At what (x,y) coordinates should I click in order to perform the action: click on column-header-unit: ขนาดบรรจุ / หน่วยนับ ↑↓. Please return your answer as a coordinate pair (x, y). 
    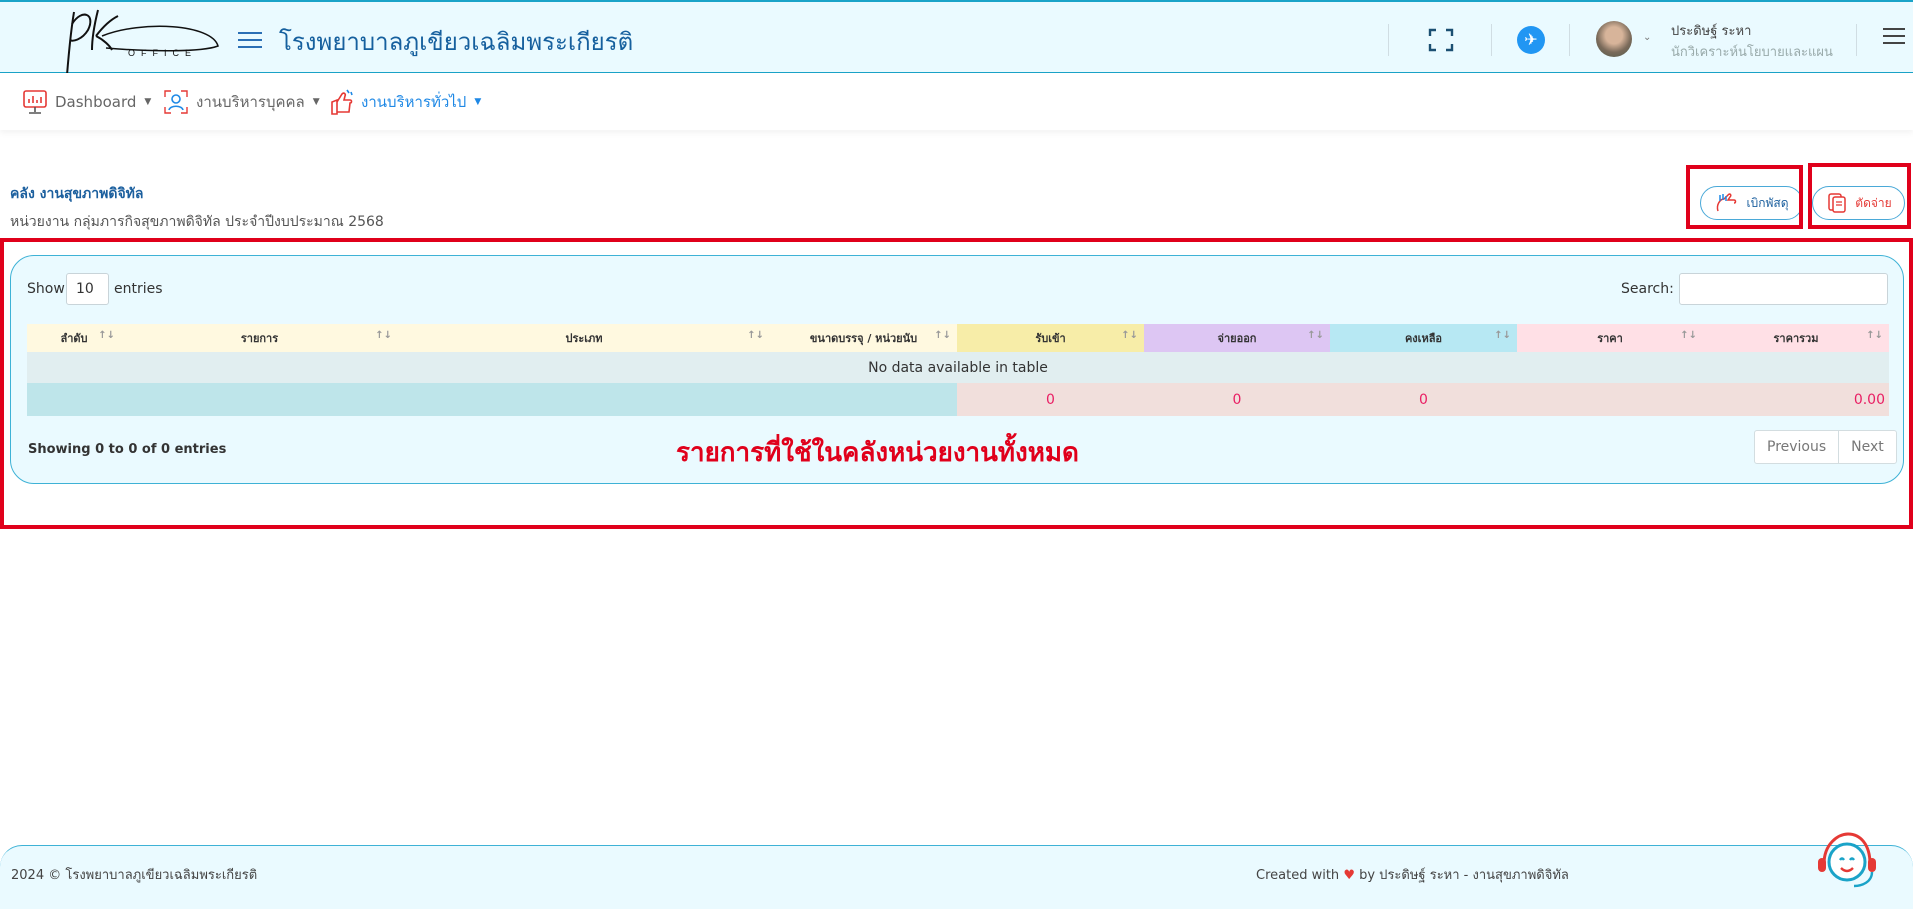
    Looking at the image, I should click on (863, 338).